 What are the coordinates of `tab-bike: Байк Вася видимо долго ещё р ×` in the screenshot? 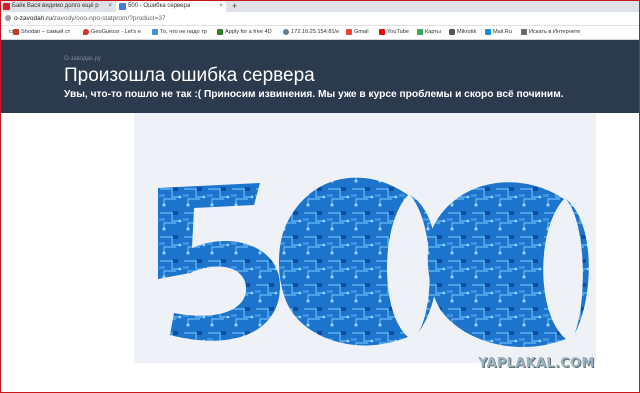 It's located at (57, 6).